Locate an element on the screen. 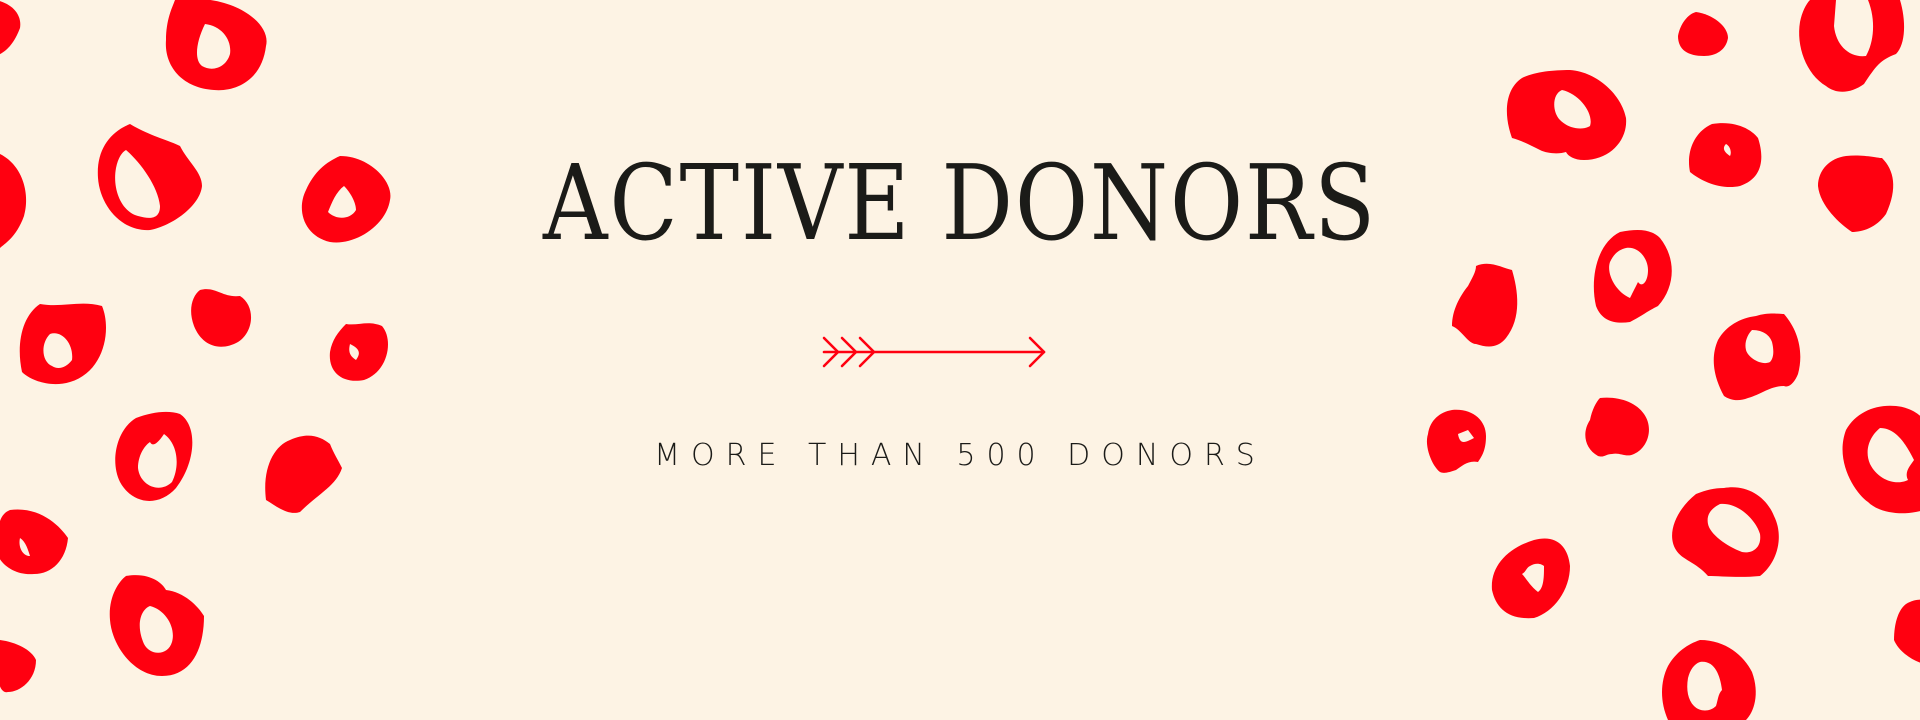 This screenshot has height=720, width=1920. arrow-right-icon is located at coordinates (934, 352).